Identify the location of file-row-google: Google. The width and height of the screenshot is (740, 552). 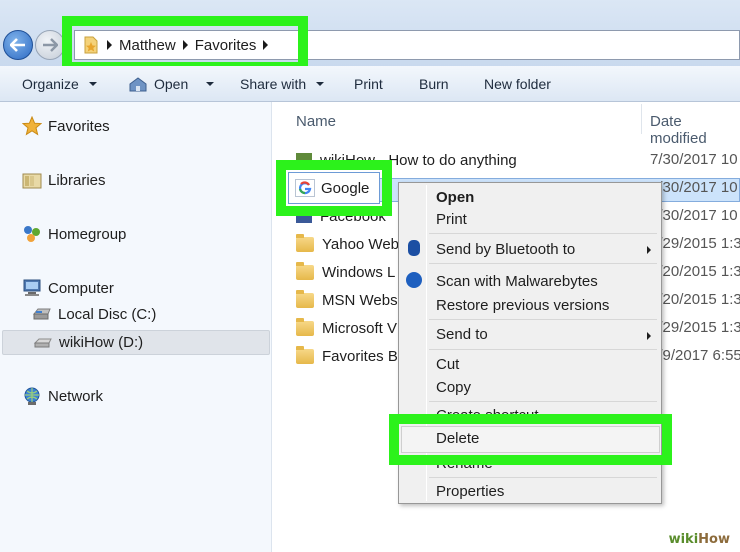
(334, 188).